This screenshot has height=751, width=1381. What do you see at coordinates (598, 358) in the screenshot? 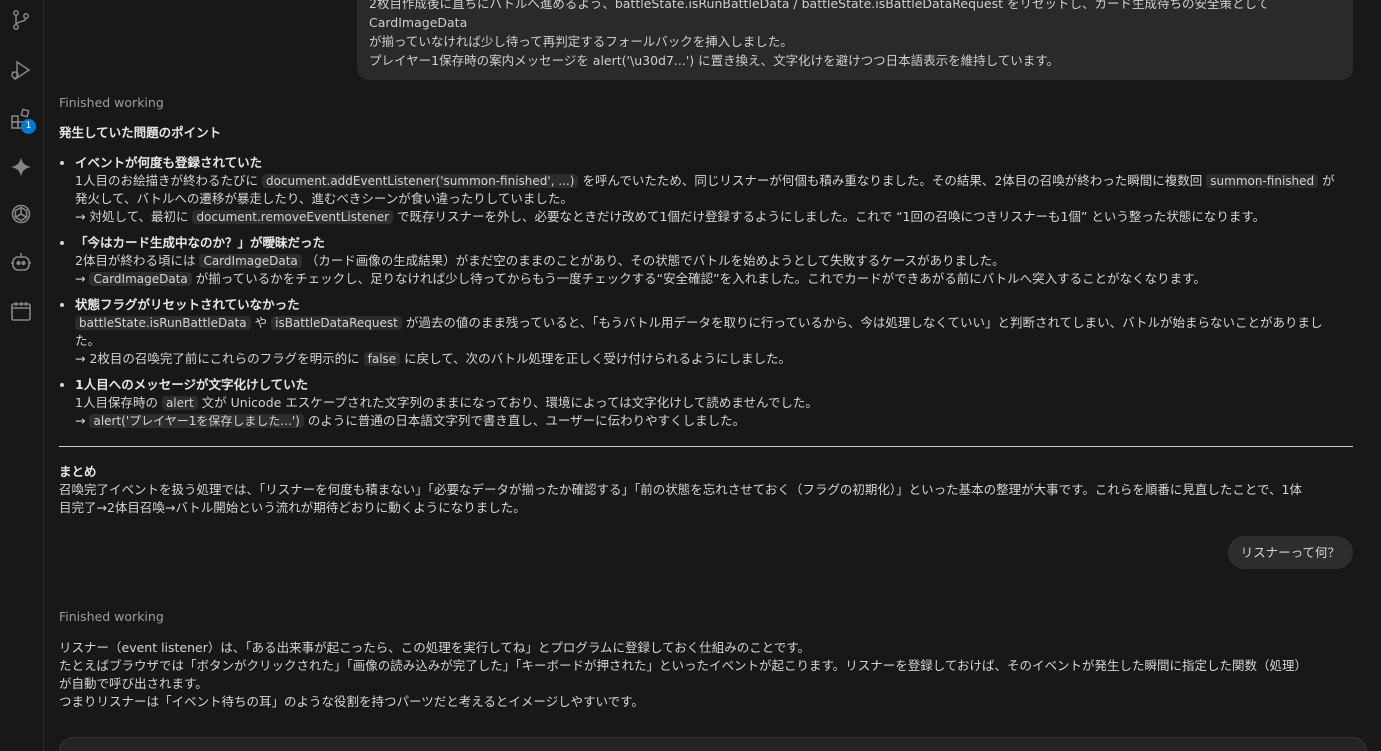
I see `text: に戻して、次のバトル処理を正しく受け付けられるようにしました。` at bounding box center [598, 358].